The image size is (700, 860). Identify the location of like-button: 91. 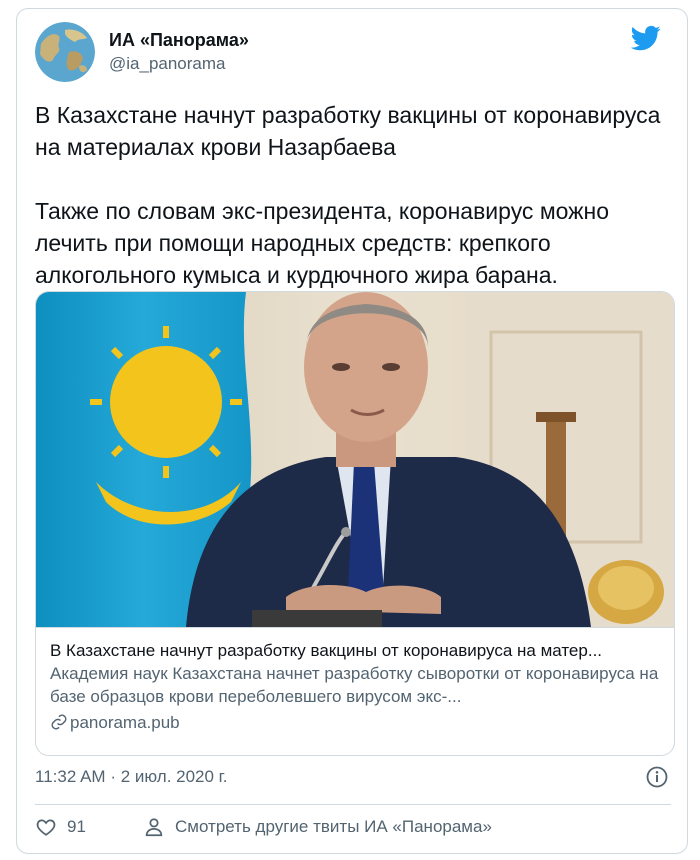
(60, 827).